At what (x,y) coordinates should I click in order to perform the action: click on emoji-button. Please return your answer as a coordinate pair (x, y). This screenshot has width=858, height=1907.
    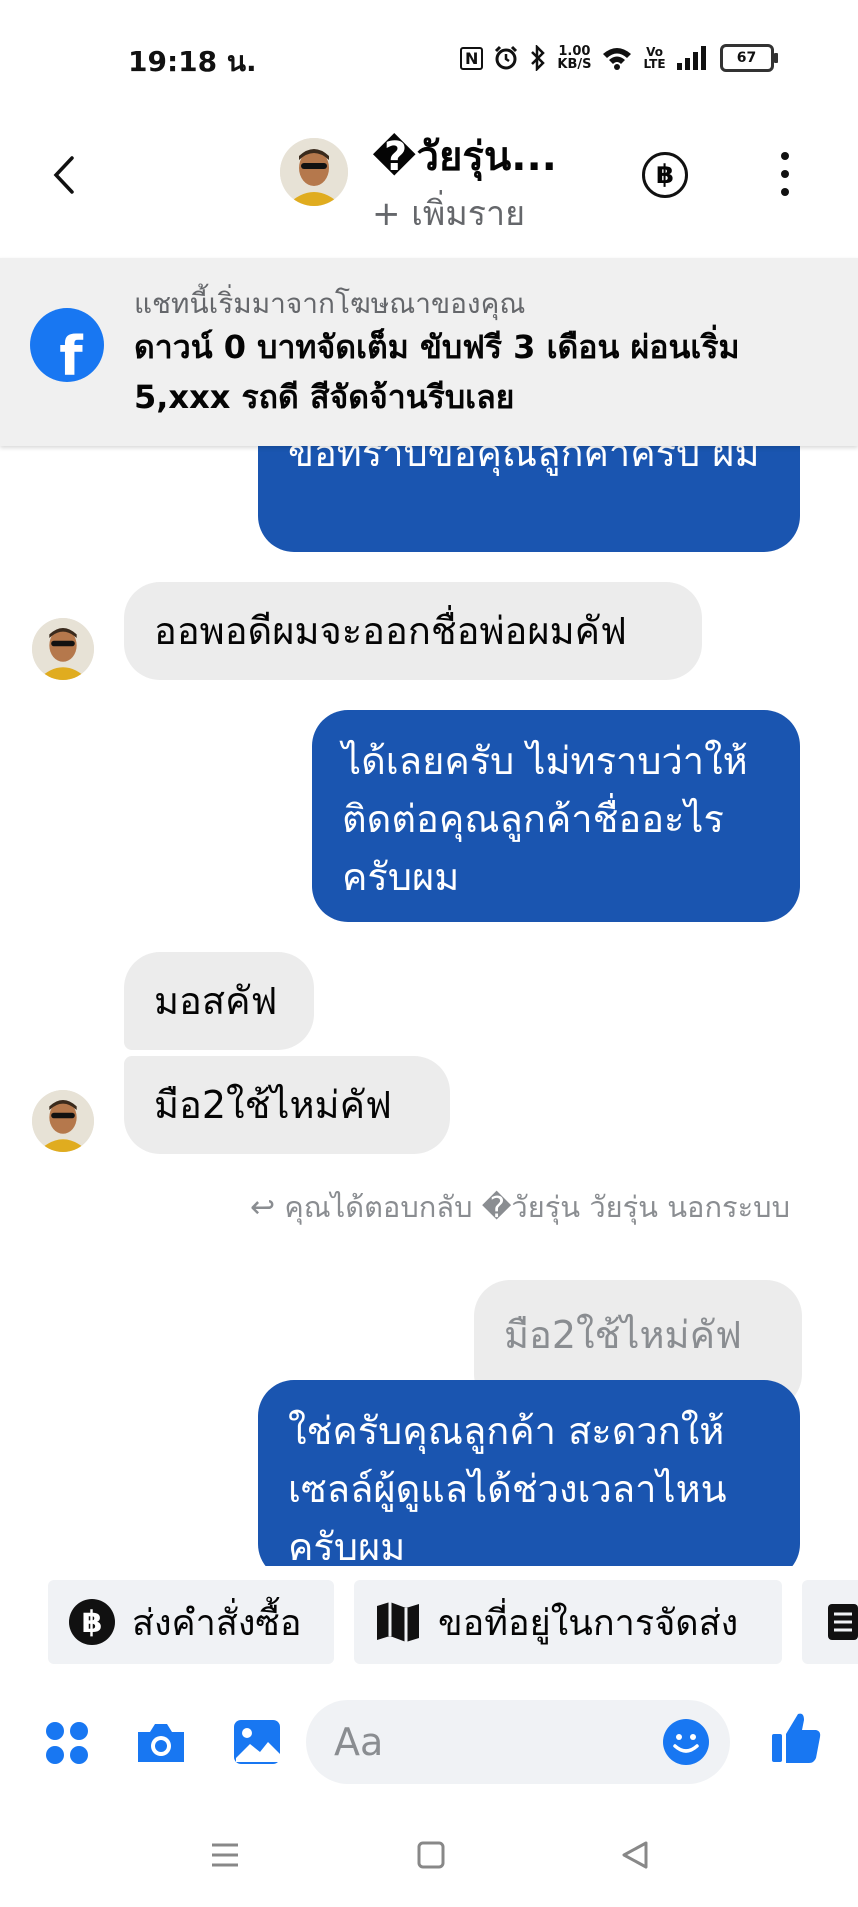
    Looking at the image, I should click on (686, 1742).